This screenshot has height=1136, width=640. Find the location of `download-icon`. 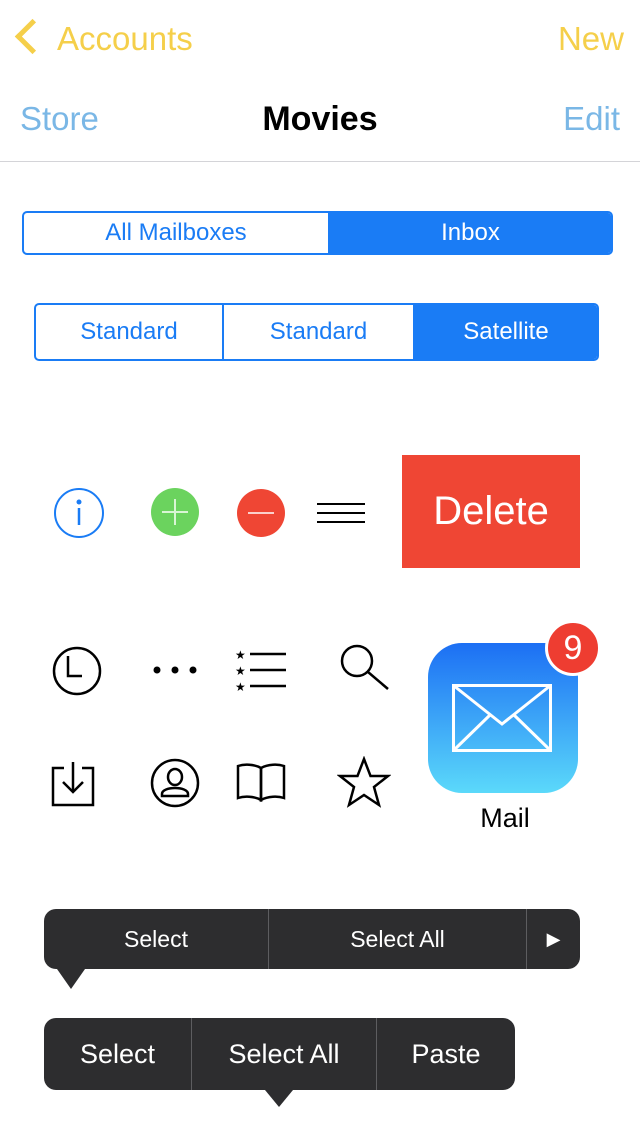

download-icon is located at coordinates (74, 784).